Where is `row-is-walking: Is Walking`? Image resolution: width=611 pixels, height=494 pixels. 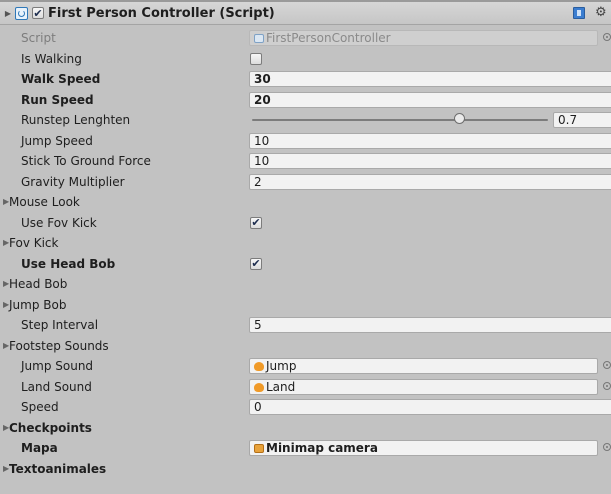
row-is-walking: Is Walking is located at coordinates (305, 59).